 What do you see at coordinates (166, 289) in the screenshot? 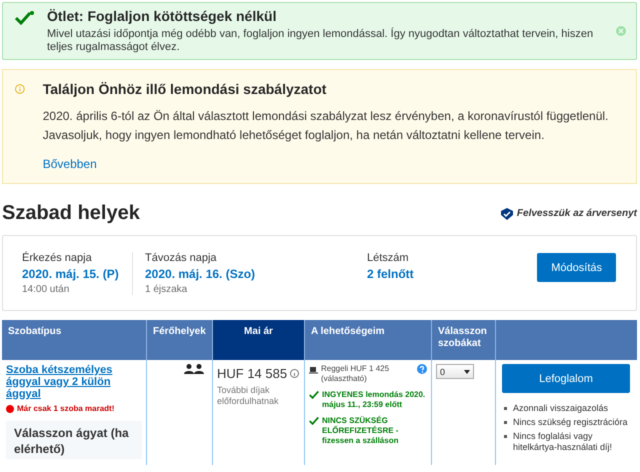
I see `field-note: 1 éjszaka` at bounding box center [166, 289].